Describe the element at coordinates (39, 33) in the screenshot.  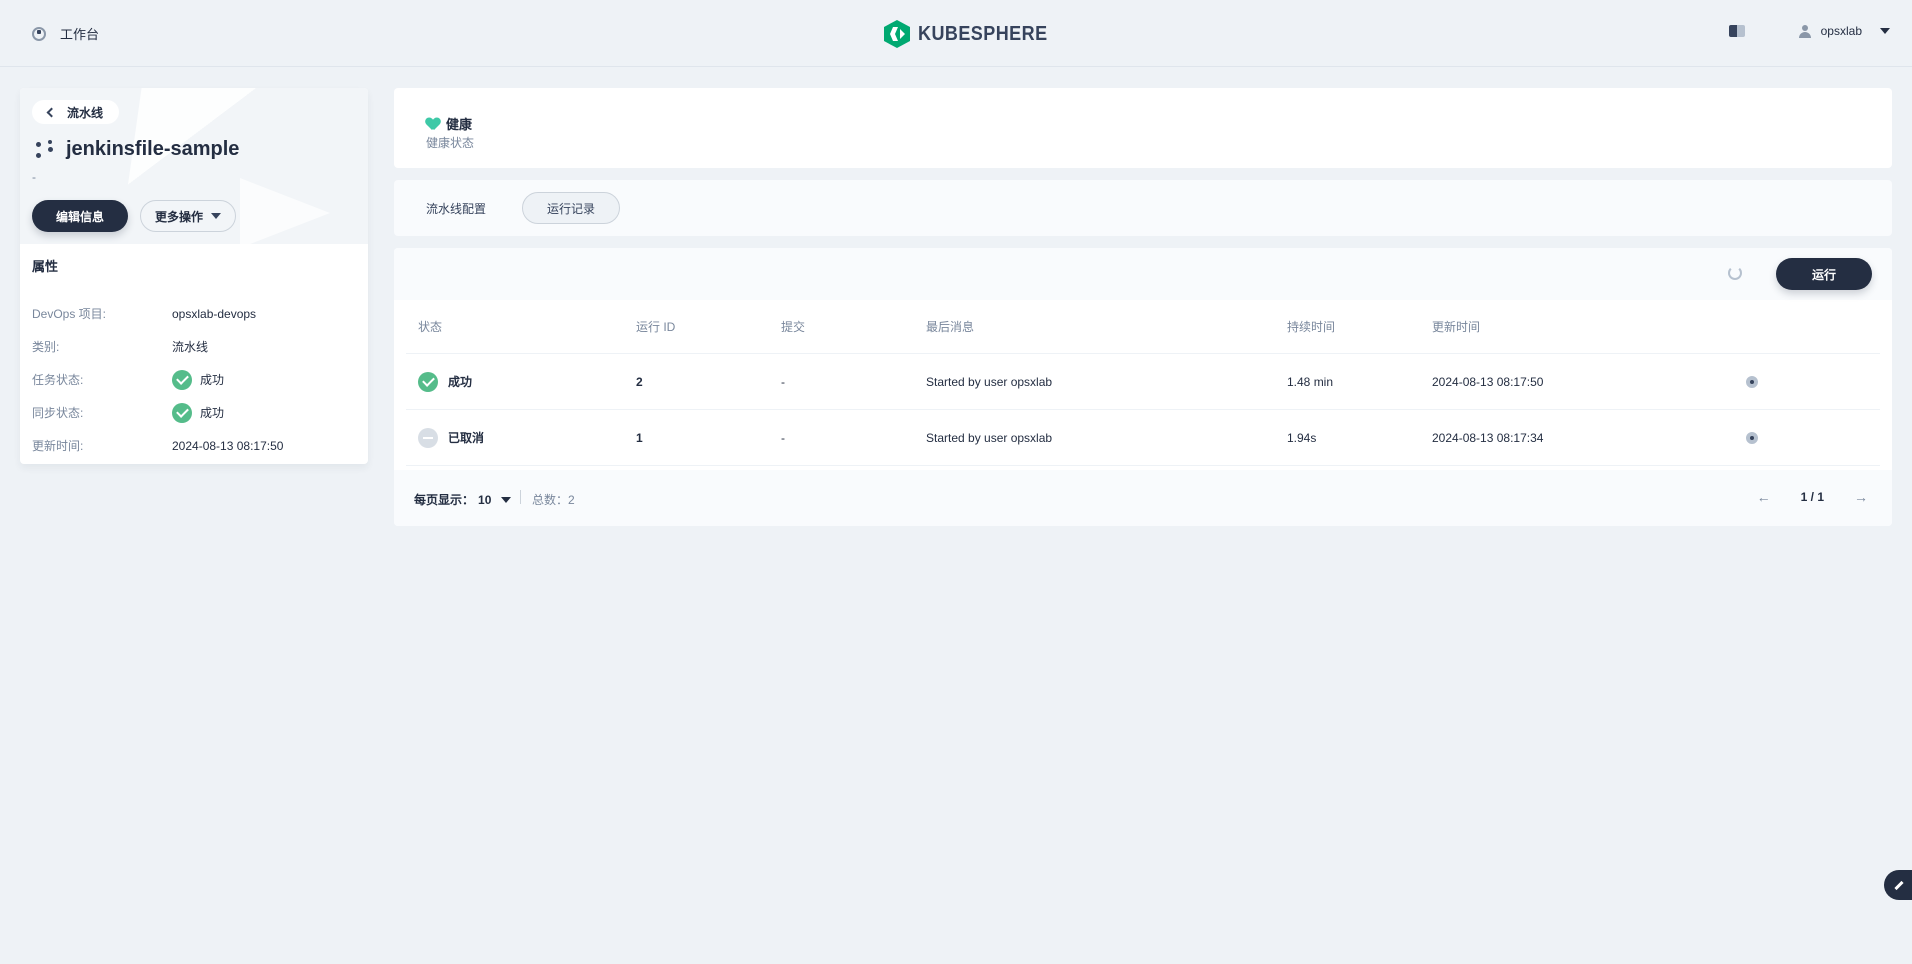
I see `workbench-icon` at that location.